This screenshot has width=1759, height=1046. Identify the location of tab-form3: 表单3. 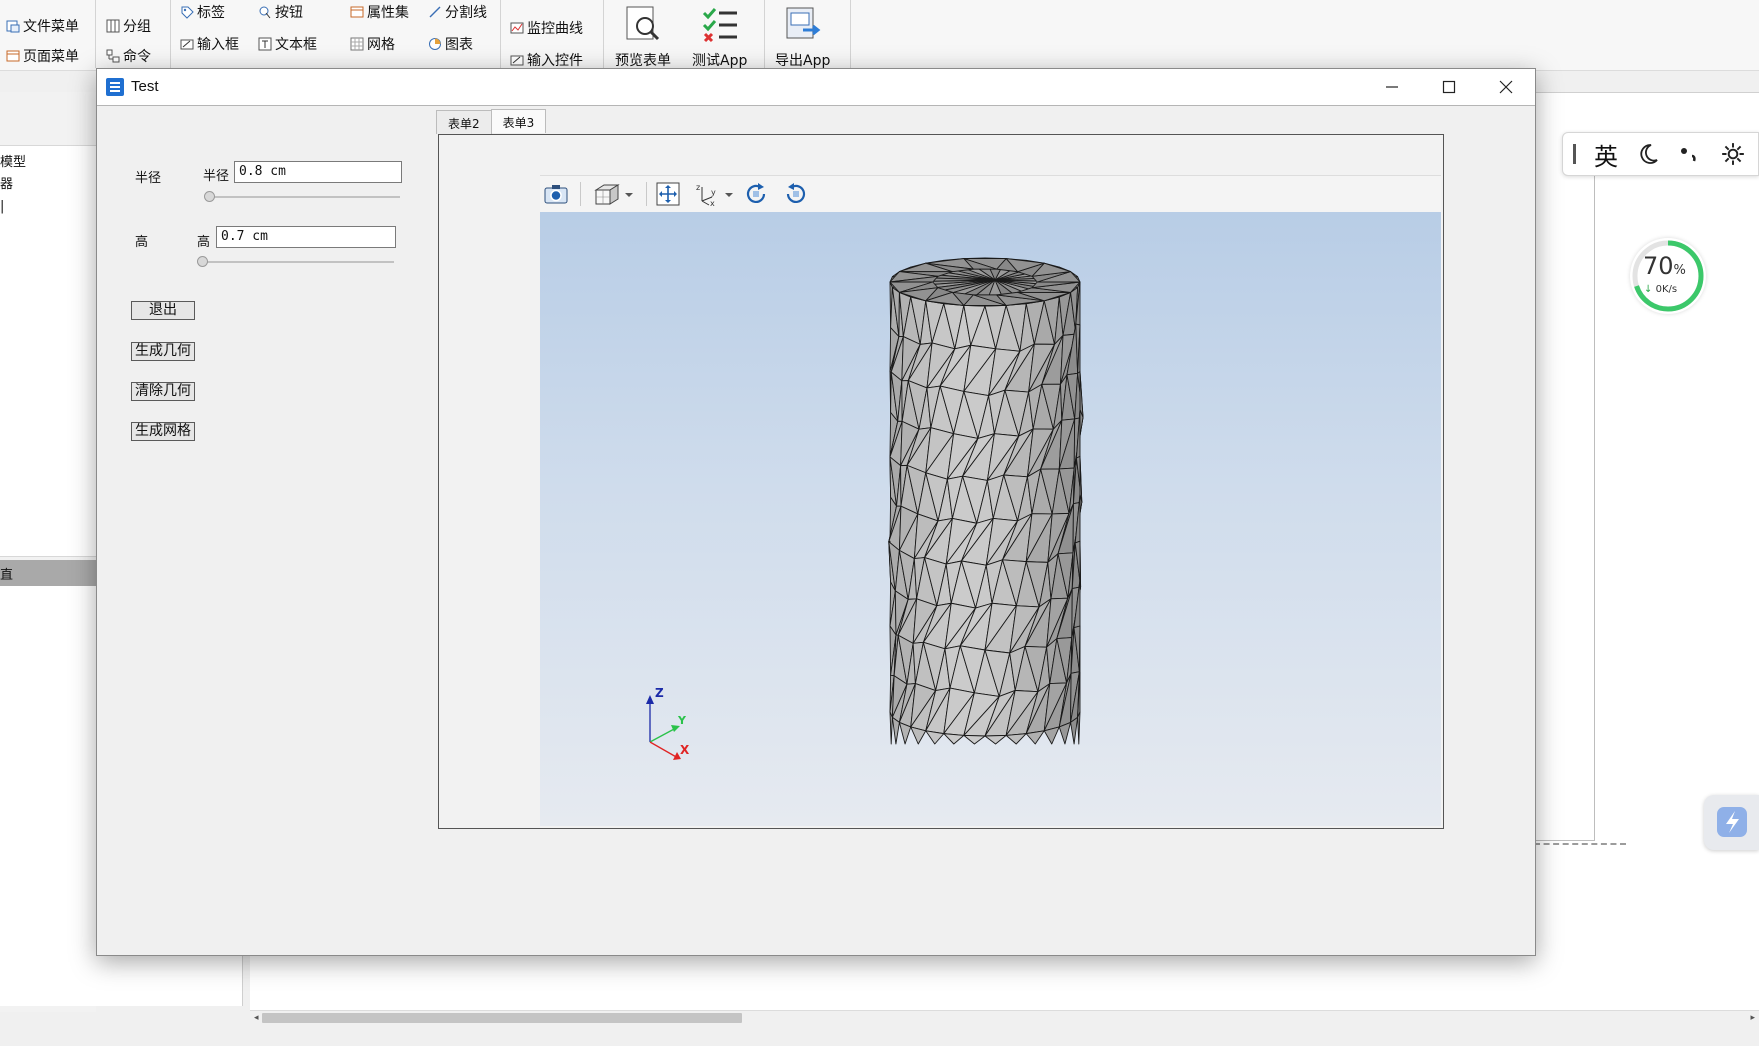
(518, 121).